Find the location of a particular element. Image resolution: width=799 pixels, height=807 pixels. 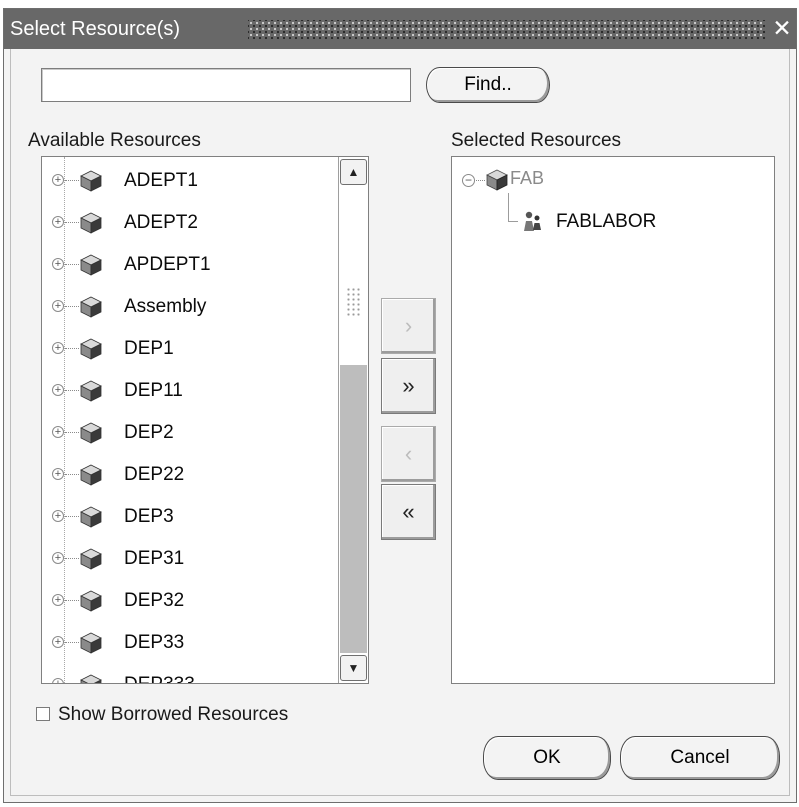

tree-item-label: DEP33 is located at coordinates (154, 642).